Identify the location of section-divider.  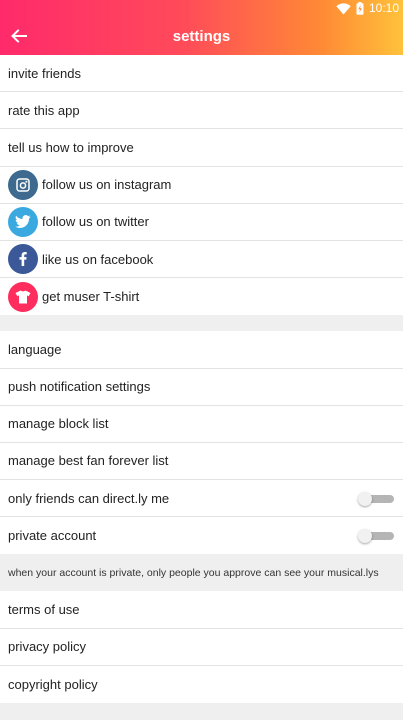
(201, 323).